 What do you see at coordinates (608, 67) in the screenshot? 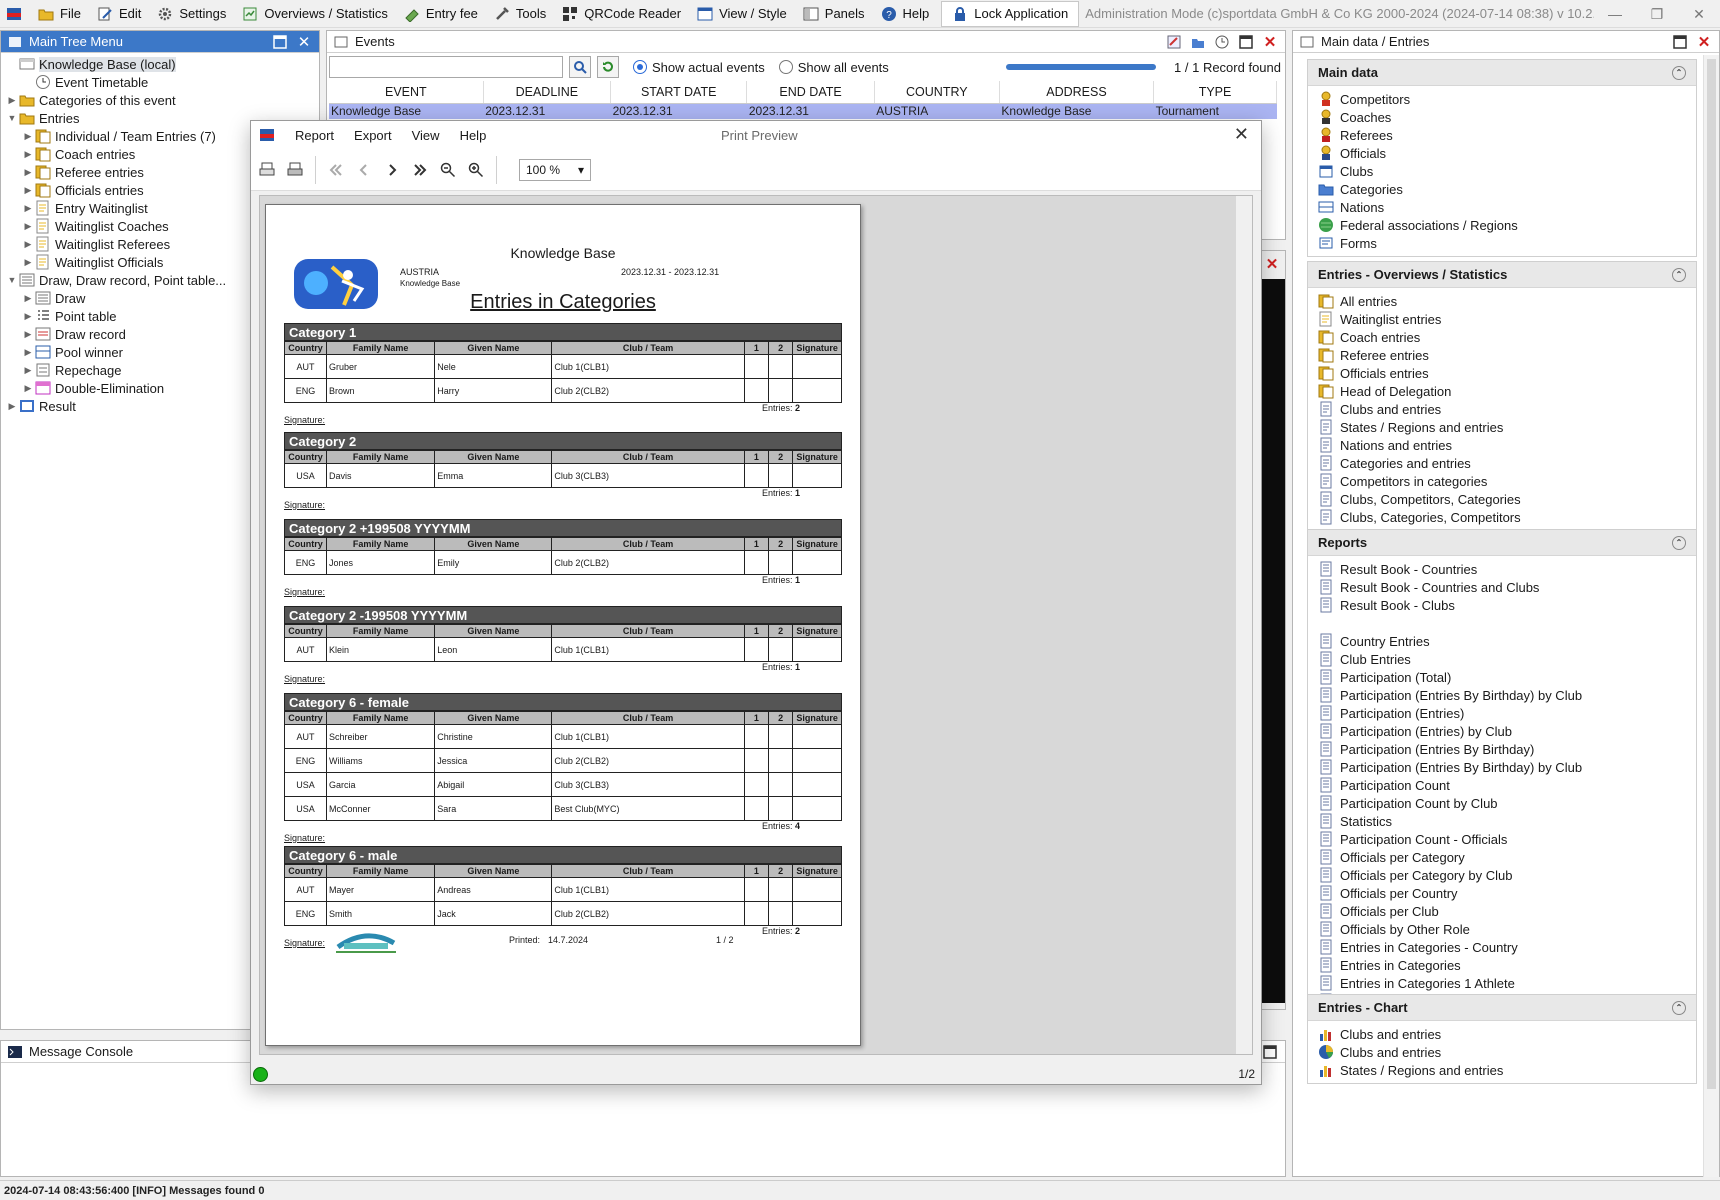
I see `refresh-button` at bounding box center [608, 67].